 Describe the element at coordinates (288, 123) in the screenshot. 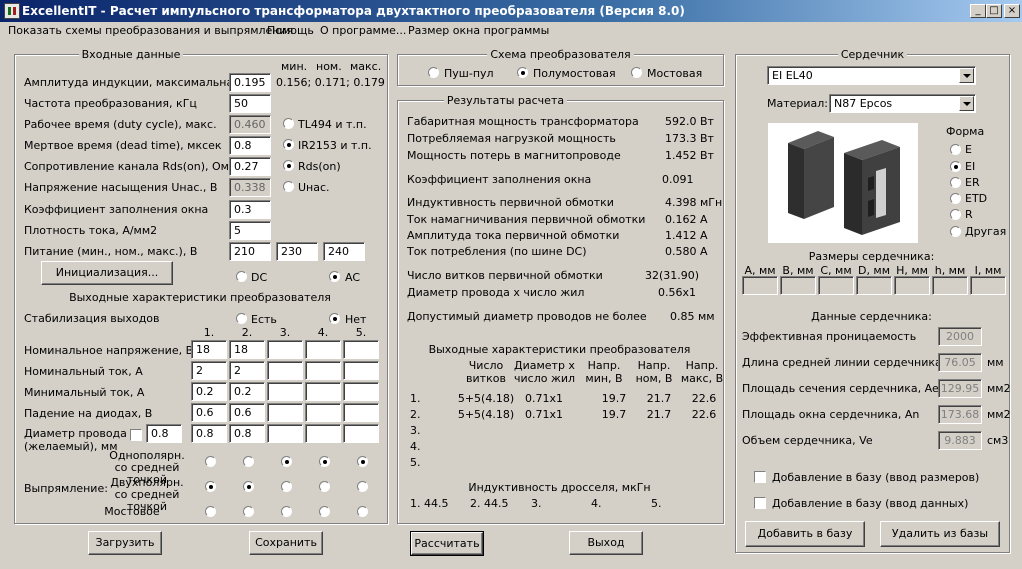

I see `tl494-radio` at that location.